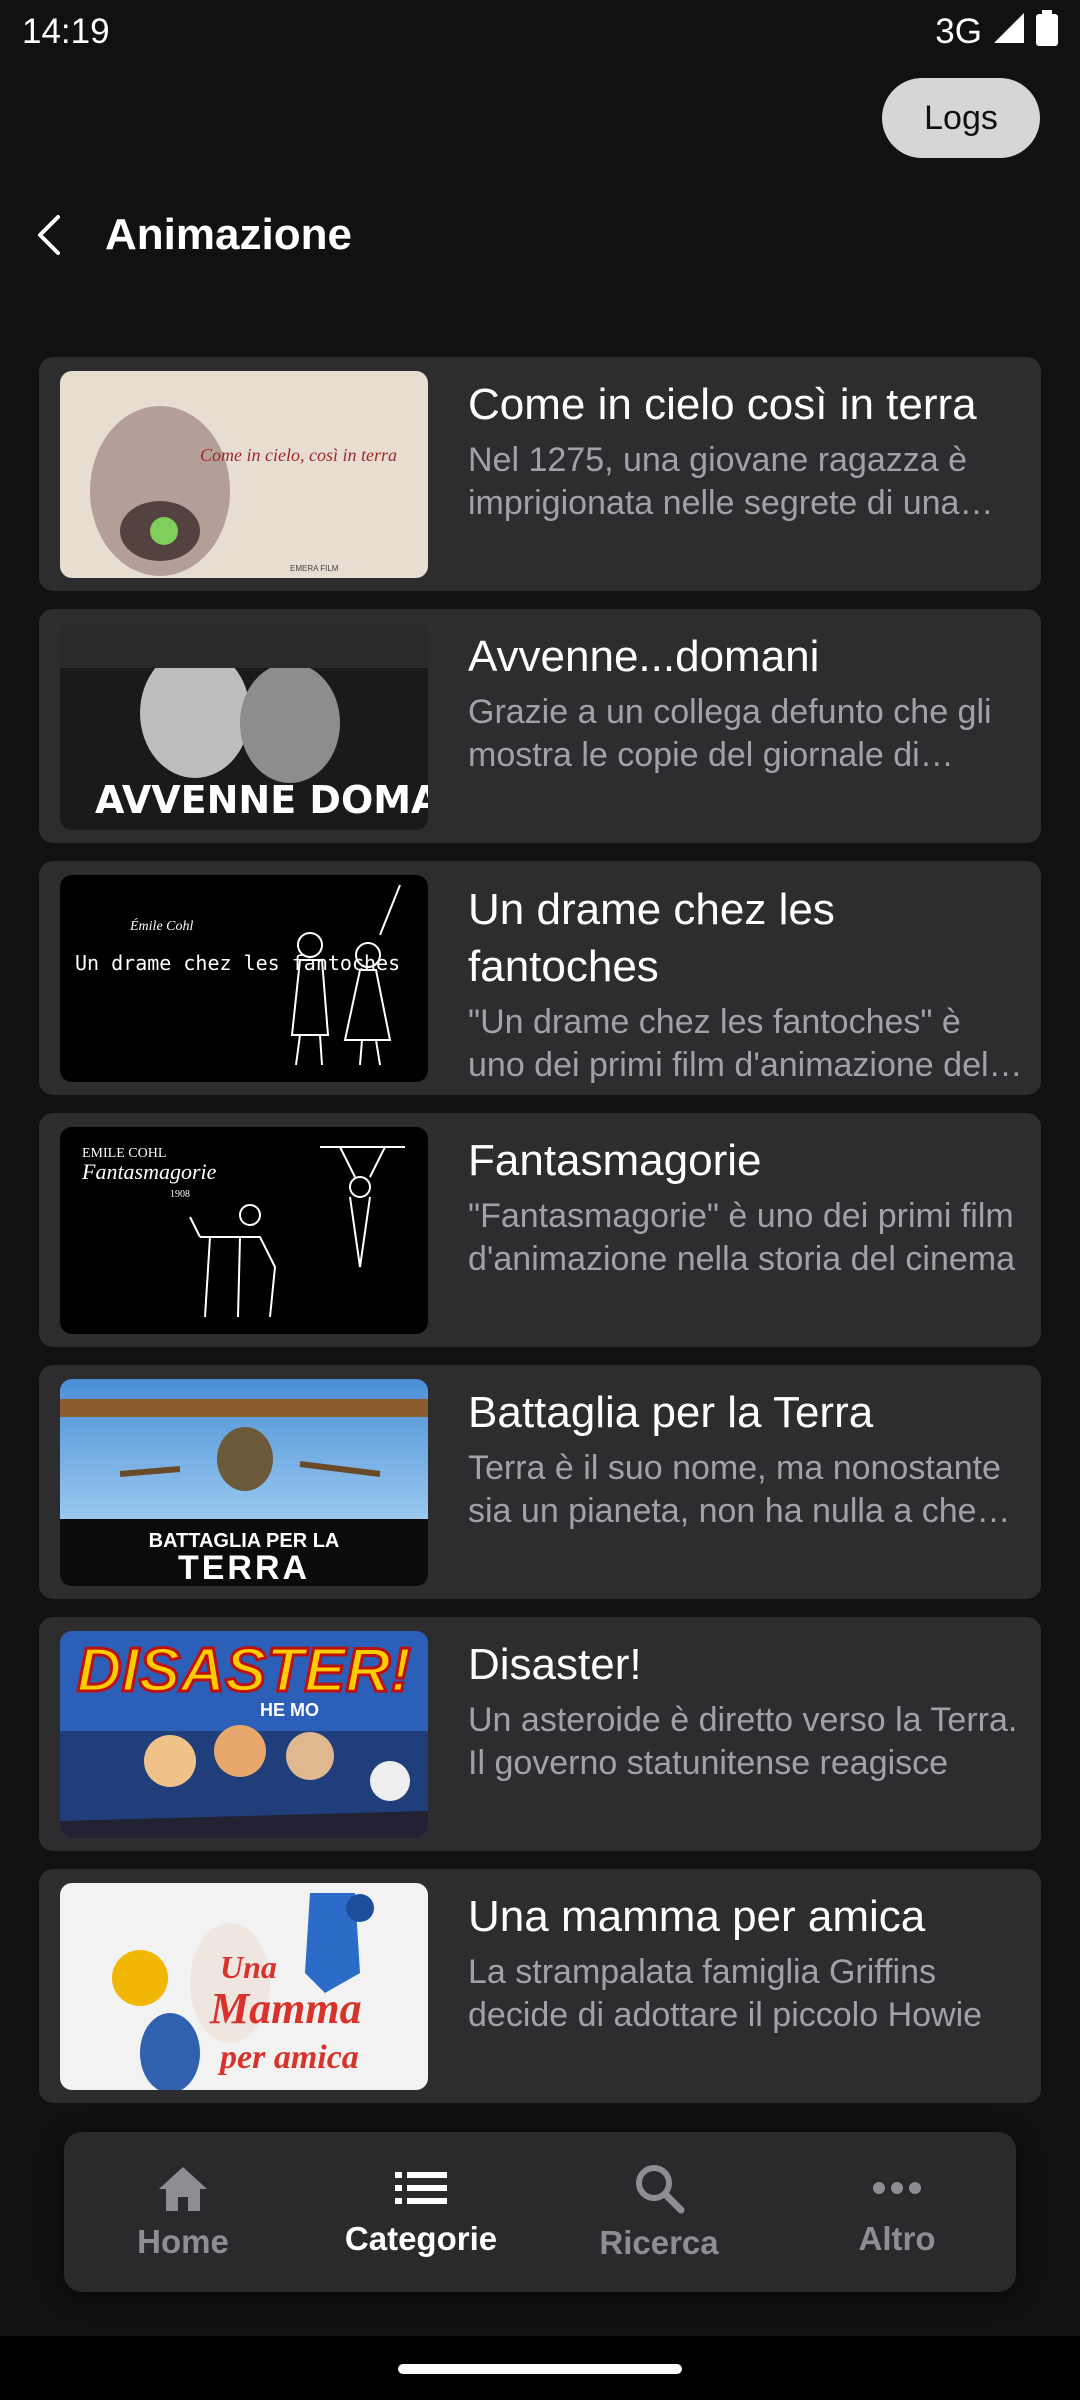  Describe the element at coordinates (237, 963) in the screenshot. I see `svg-text: Un drame chez les fantoches` at that location.